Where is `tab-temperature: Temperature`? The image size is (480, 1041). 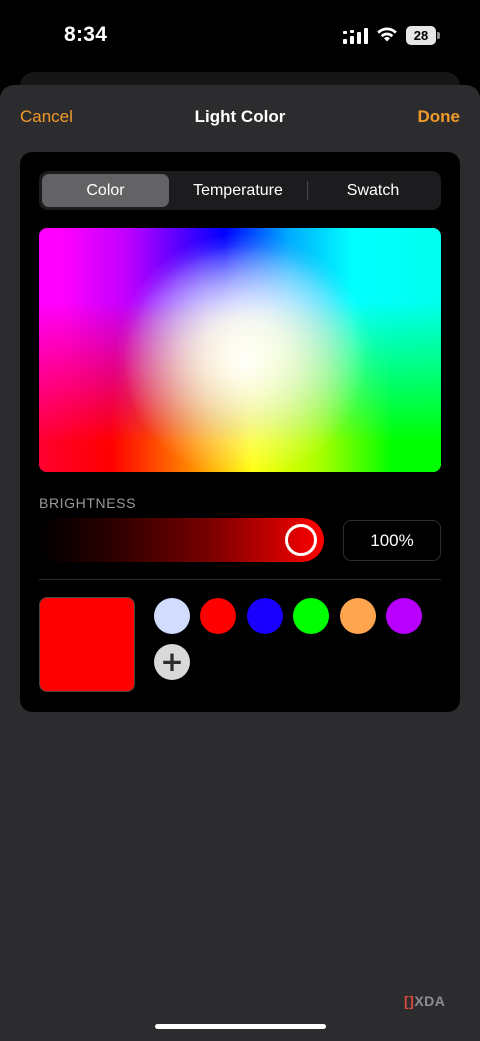
tab-temperature: Temperature is located at coordinates (238, 190).